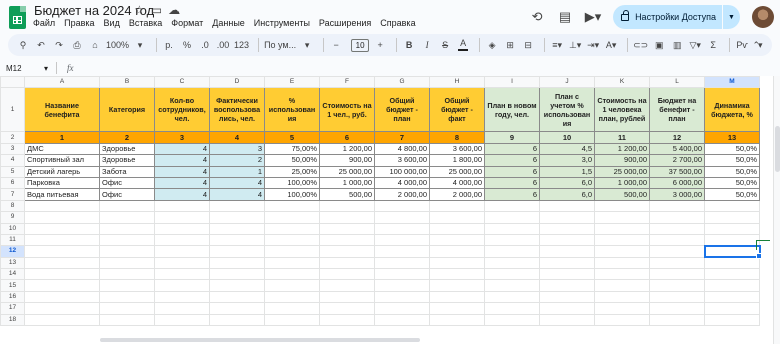 This screenshot has height=344, width=780. I want to click on more-formats-button: 123, so click(241, 45).